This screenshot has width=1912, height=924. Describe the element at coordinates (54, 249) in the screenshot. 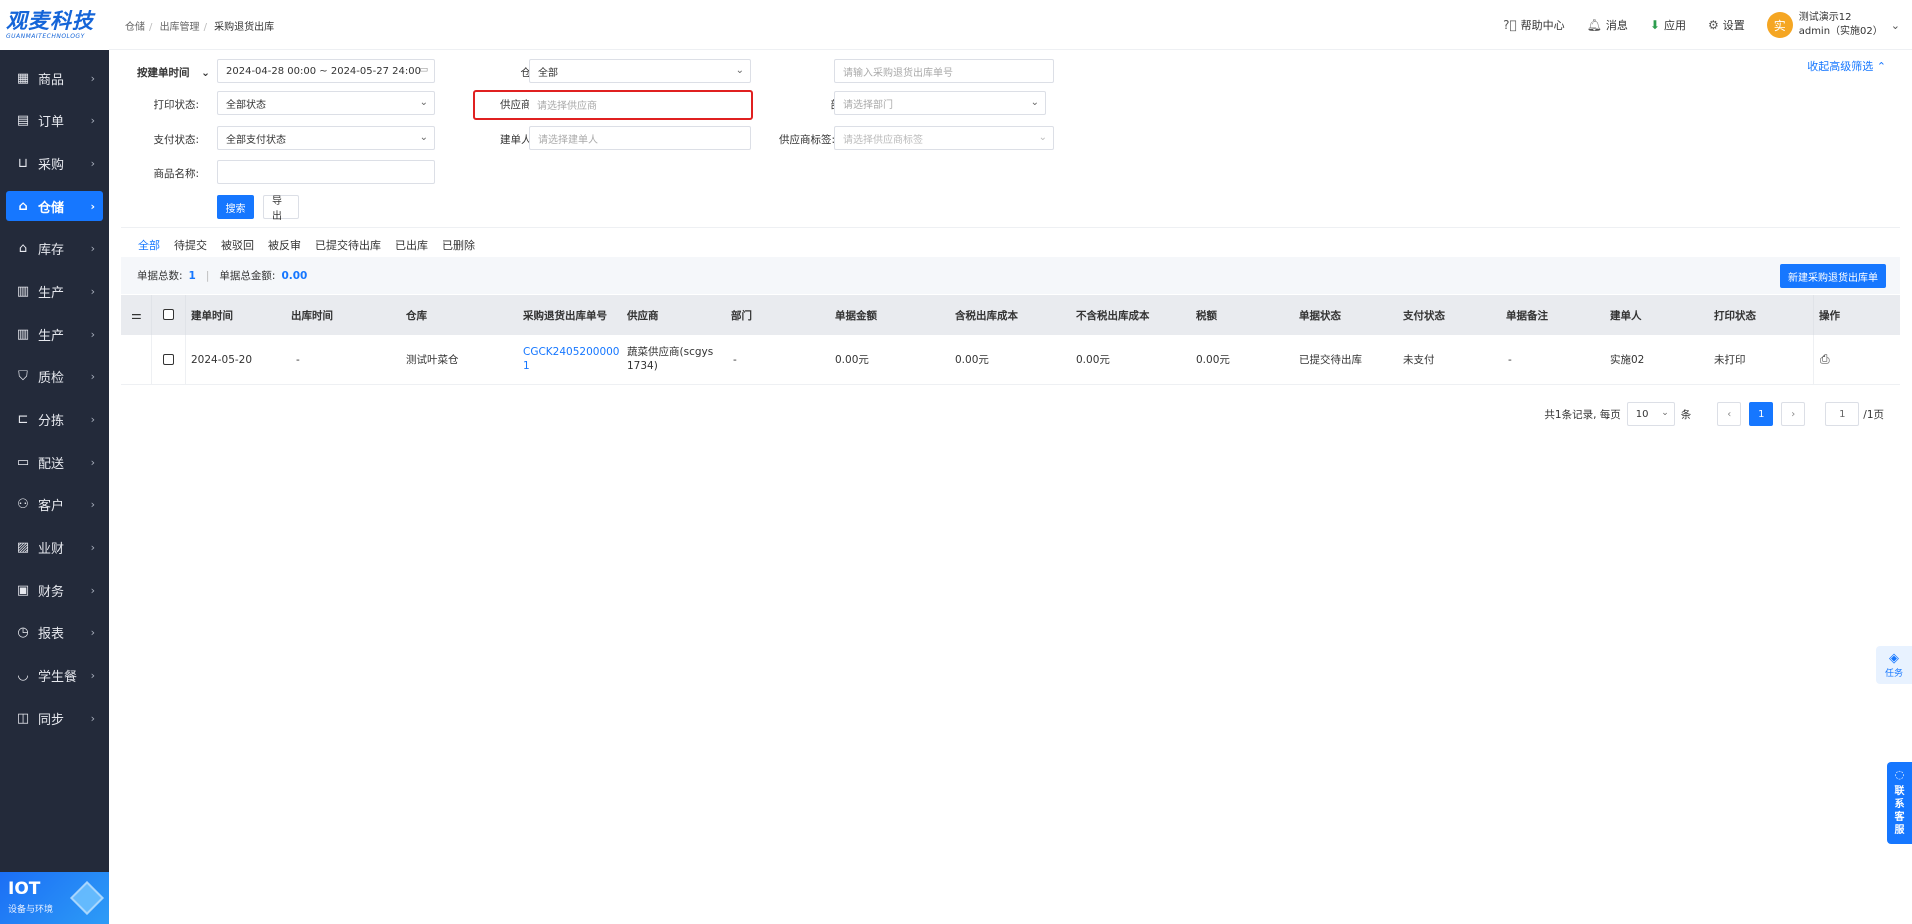

I see `sidebar-item-4: ⌂ 库存 ›` at that location.